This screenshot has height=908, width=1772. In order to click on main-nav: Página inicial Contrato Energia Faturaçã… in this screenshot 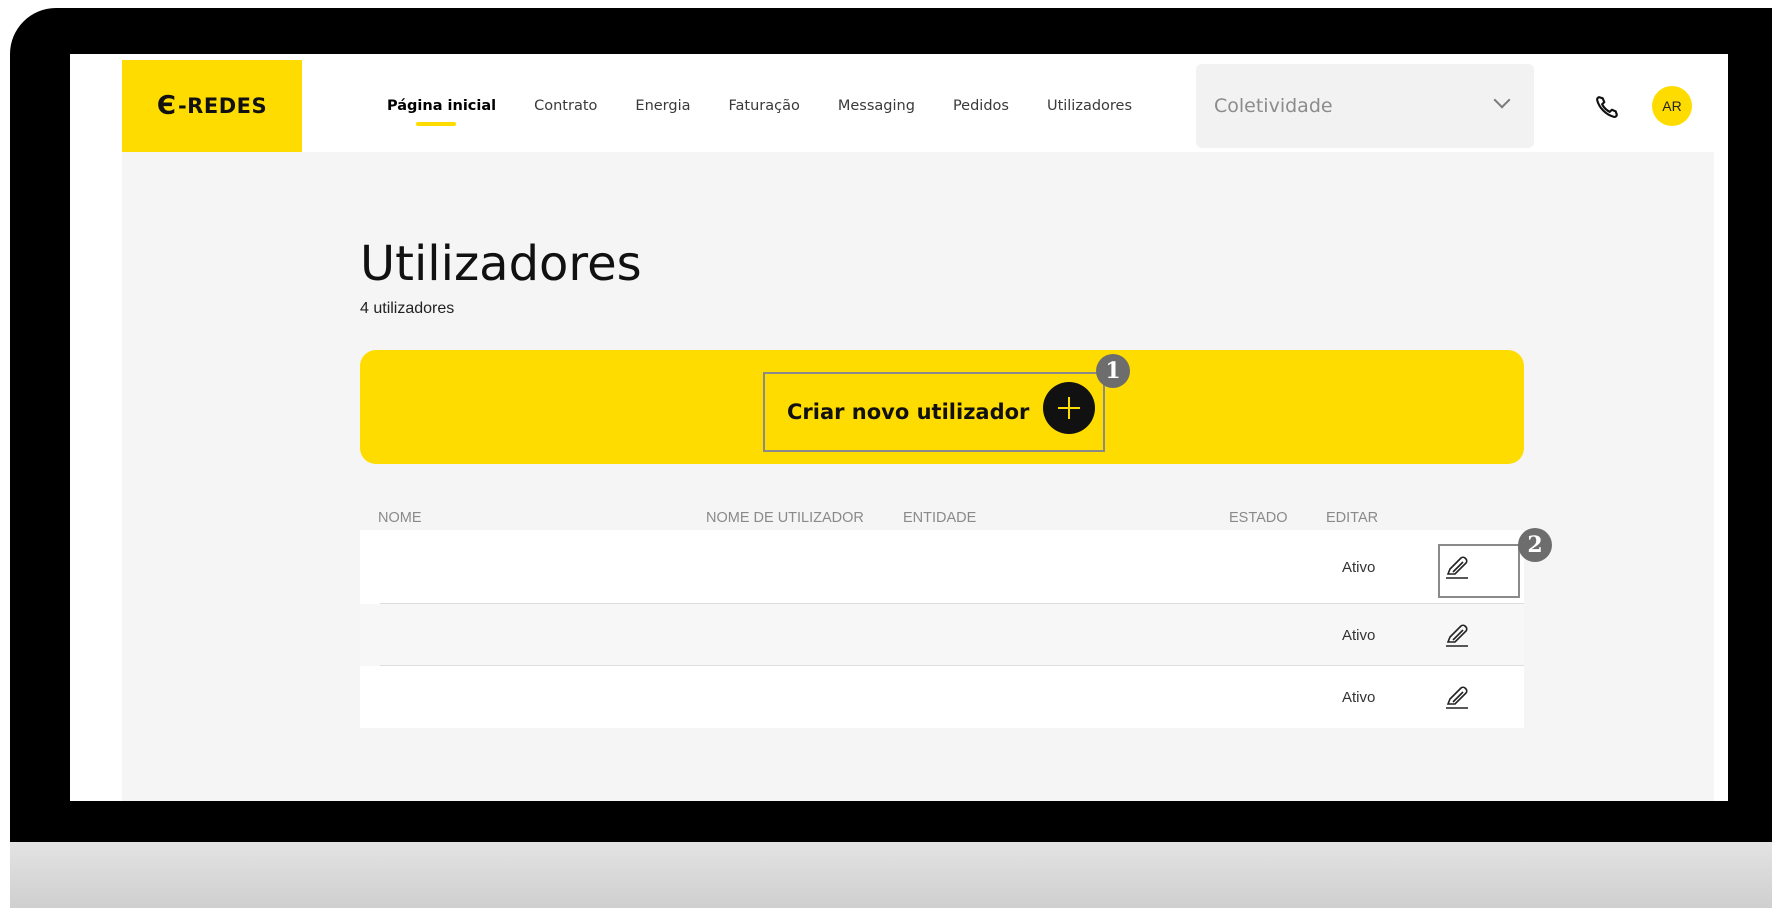, I will do `click(778, 106)`.